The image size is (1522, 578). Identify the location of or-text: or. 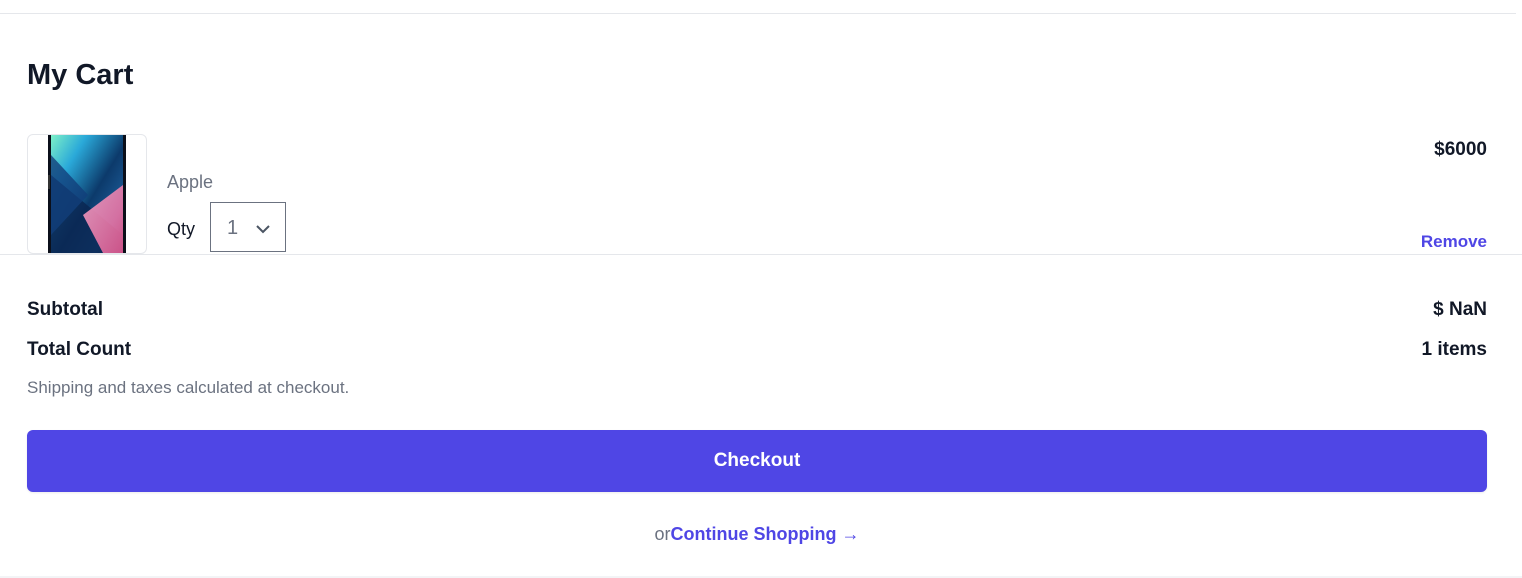
(662, 534).